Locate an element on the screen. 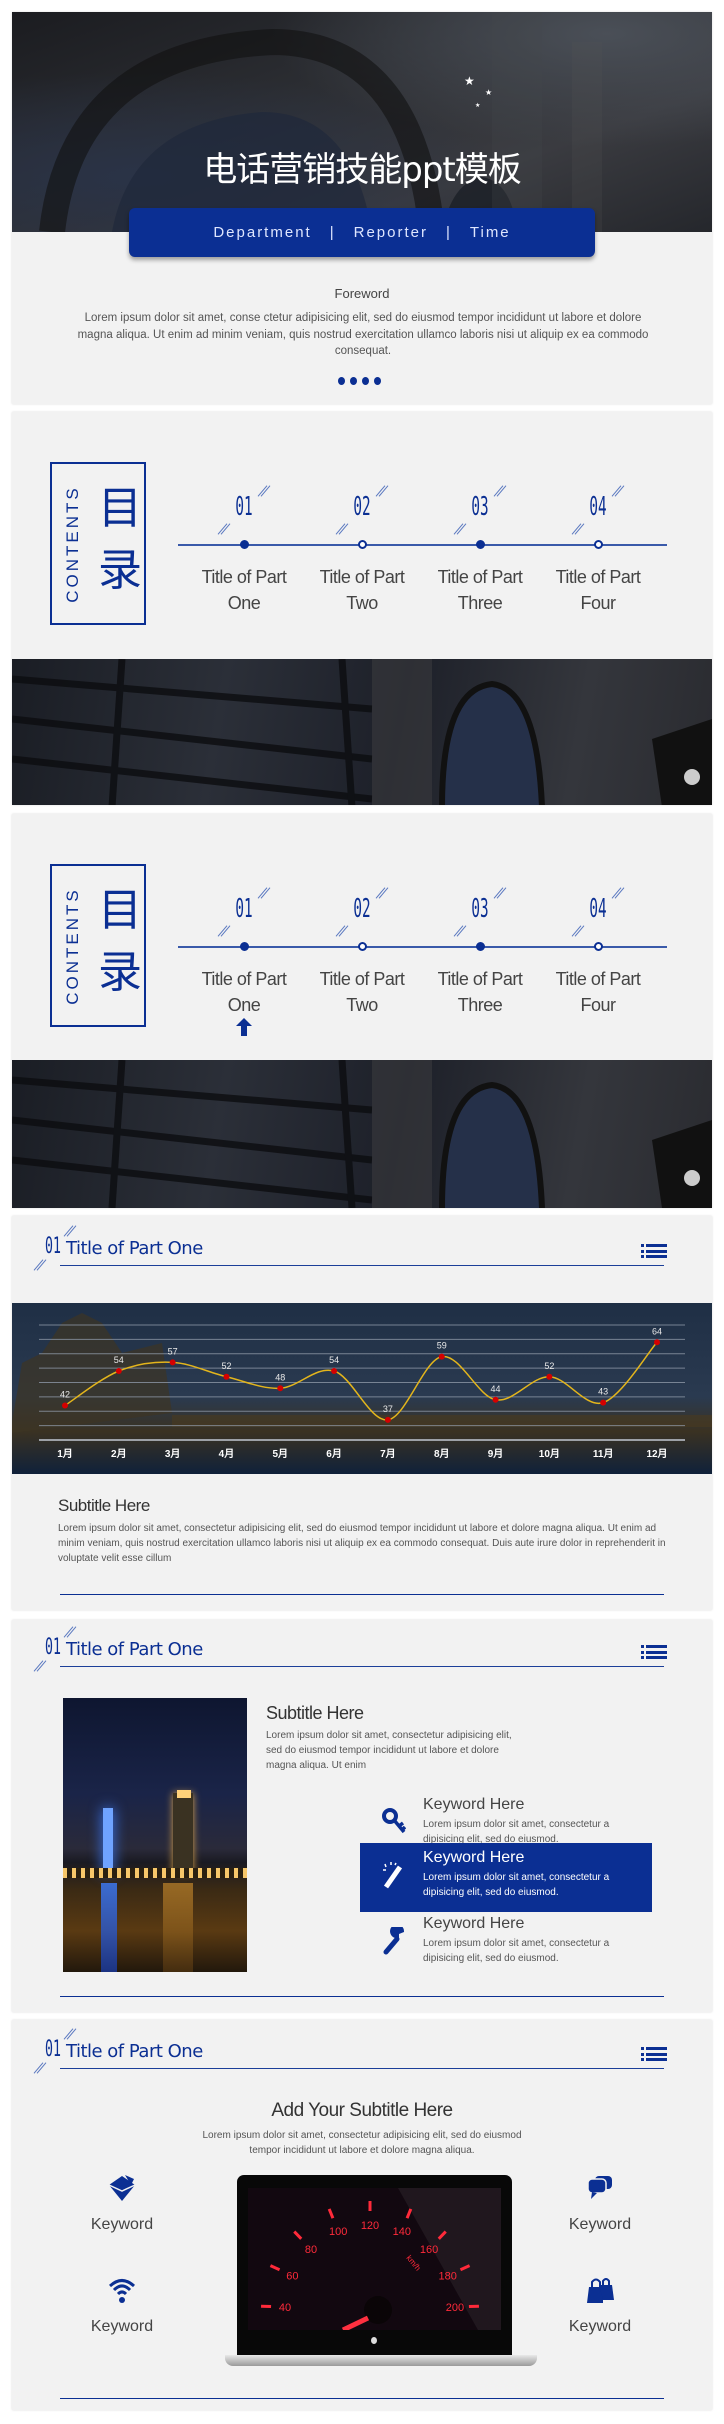 This screenshot has height=2424, width=724. apple-logo-icon is located at coordinates (374, 2340).